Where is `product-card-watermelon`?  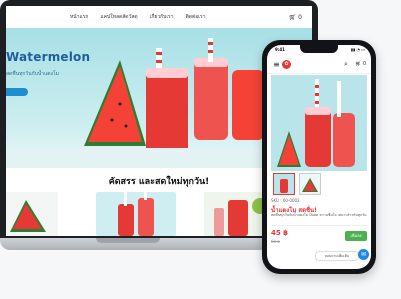 product-card-watermelon is located at coordinates (32, 214).